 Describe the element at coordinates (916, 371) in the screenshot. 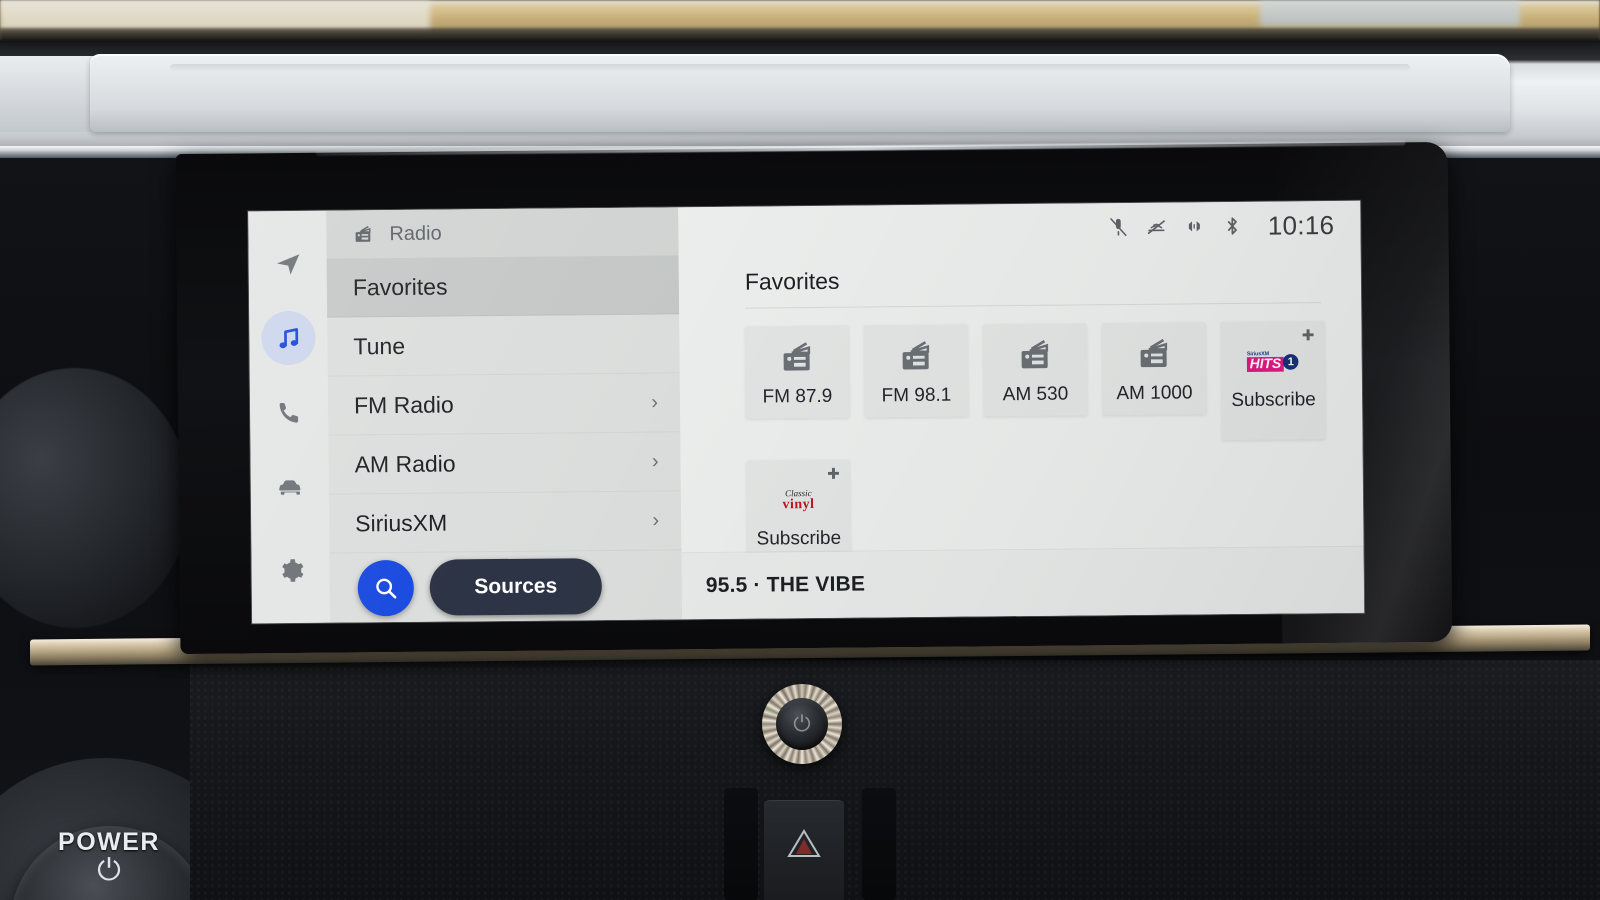

I see `preset-tile: FM 98.1` at that location.